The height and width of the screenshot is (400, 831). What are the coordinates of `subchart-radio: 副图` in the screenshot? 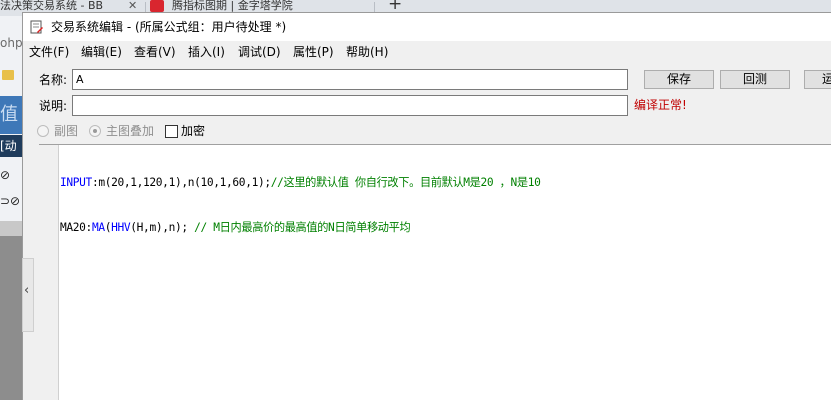 It's located at (67, 131).